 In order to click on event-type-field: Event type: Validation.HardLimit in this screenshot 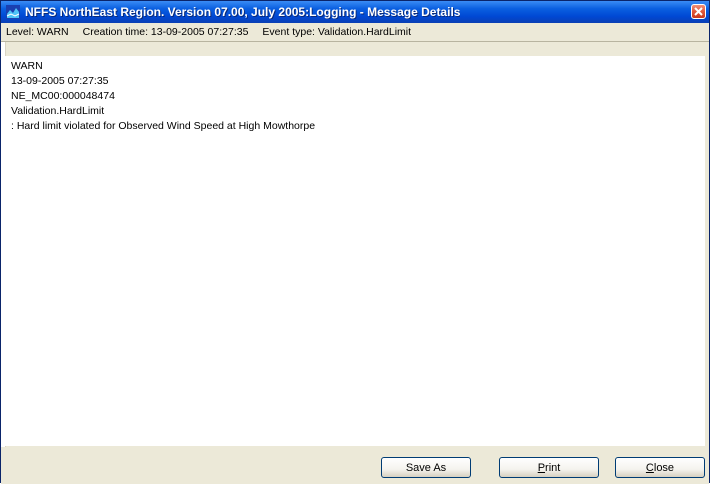, I will do `click(337, 32)`.